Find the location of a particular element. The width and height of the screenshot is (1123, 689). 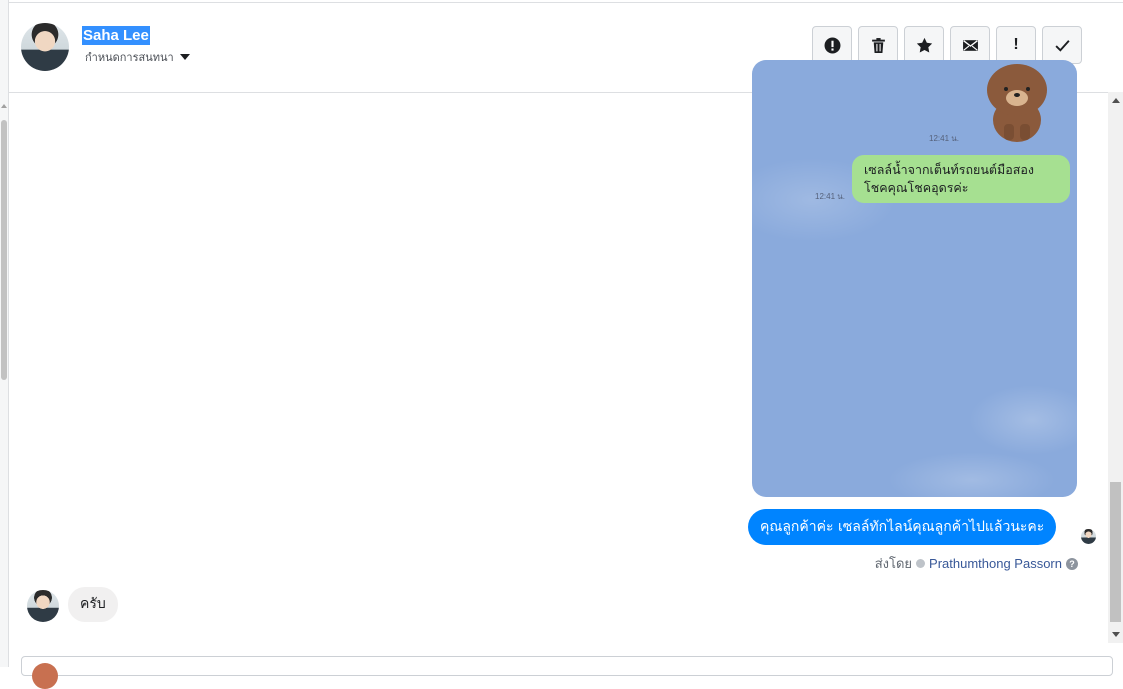

sent-by-line: ส่งโดย Prathumthong Passorn ? is located at coordinates (976, 563).